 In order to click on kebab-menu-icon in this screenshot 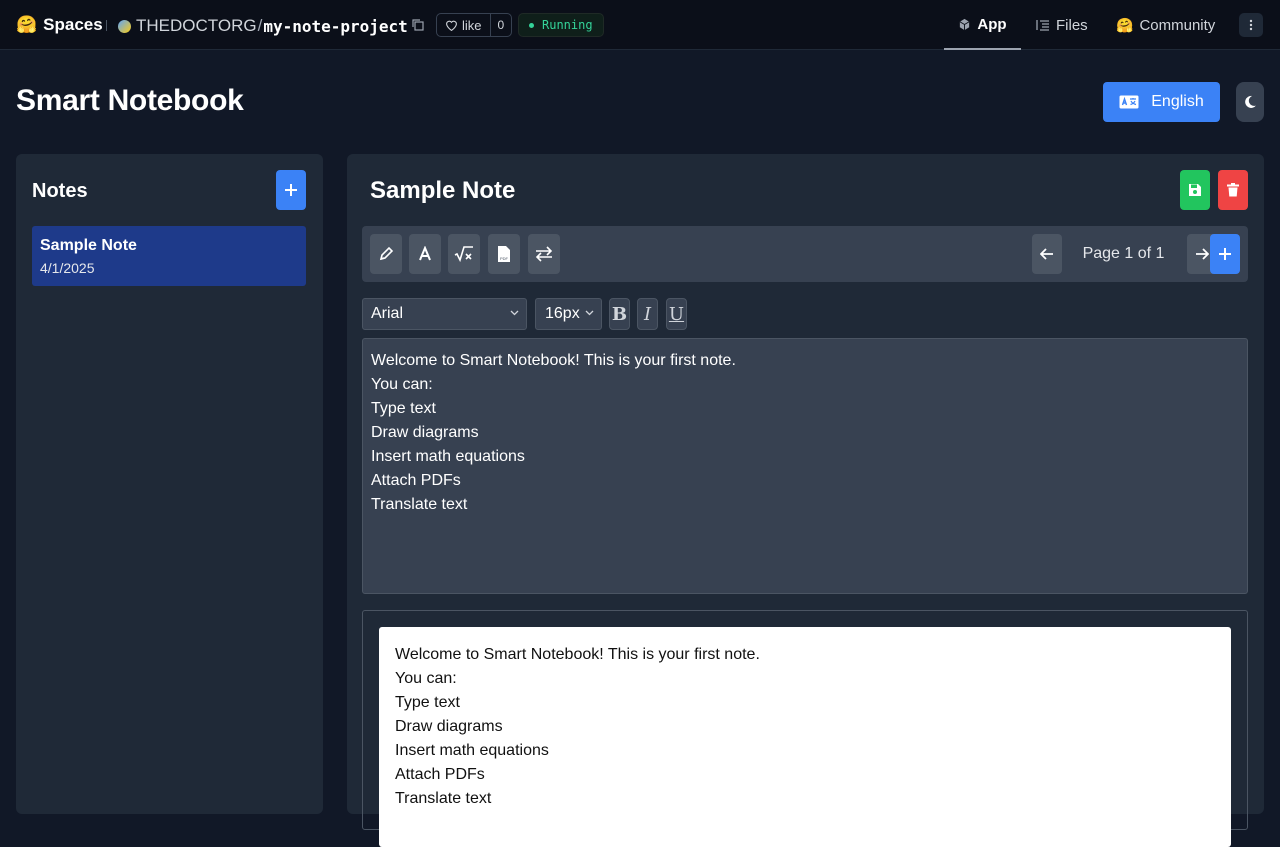, I will do `click(1251, 25)`.